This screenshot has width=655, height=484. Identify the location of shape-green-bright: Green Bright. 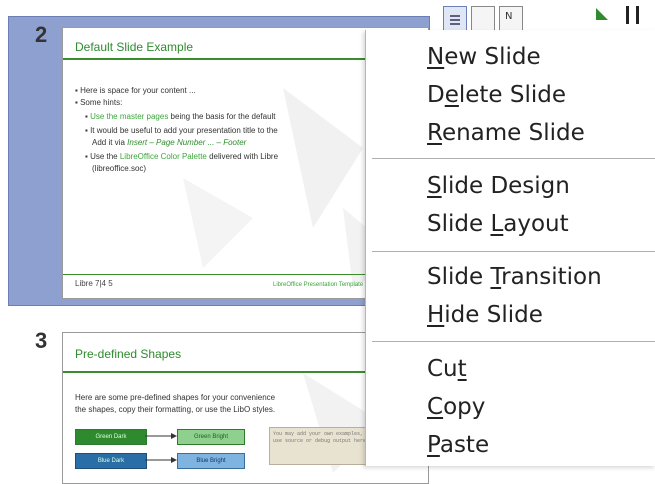
(211, 437).